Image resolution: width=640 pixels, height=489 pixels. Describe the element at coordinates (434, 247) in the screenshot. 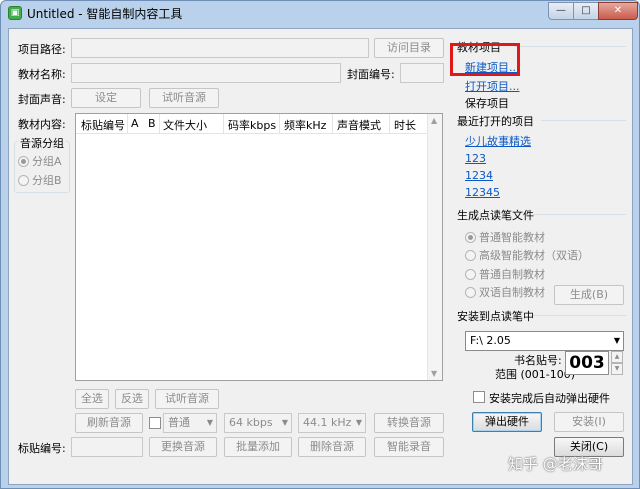

I see `list-scrollbar: ▲ ▼` at that location.